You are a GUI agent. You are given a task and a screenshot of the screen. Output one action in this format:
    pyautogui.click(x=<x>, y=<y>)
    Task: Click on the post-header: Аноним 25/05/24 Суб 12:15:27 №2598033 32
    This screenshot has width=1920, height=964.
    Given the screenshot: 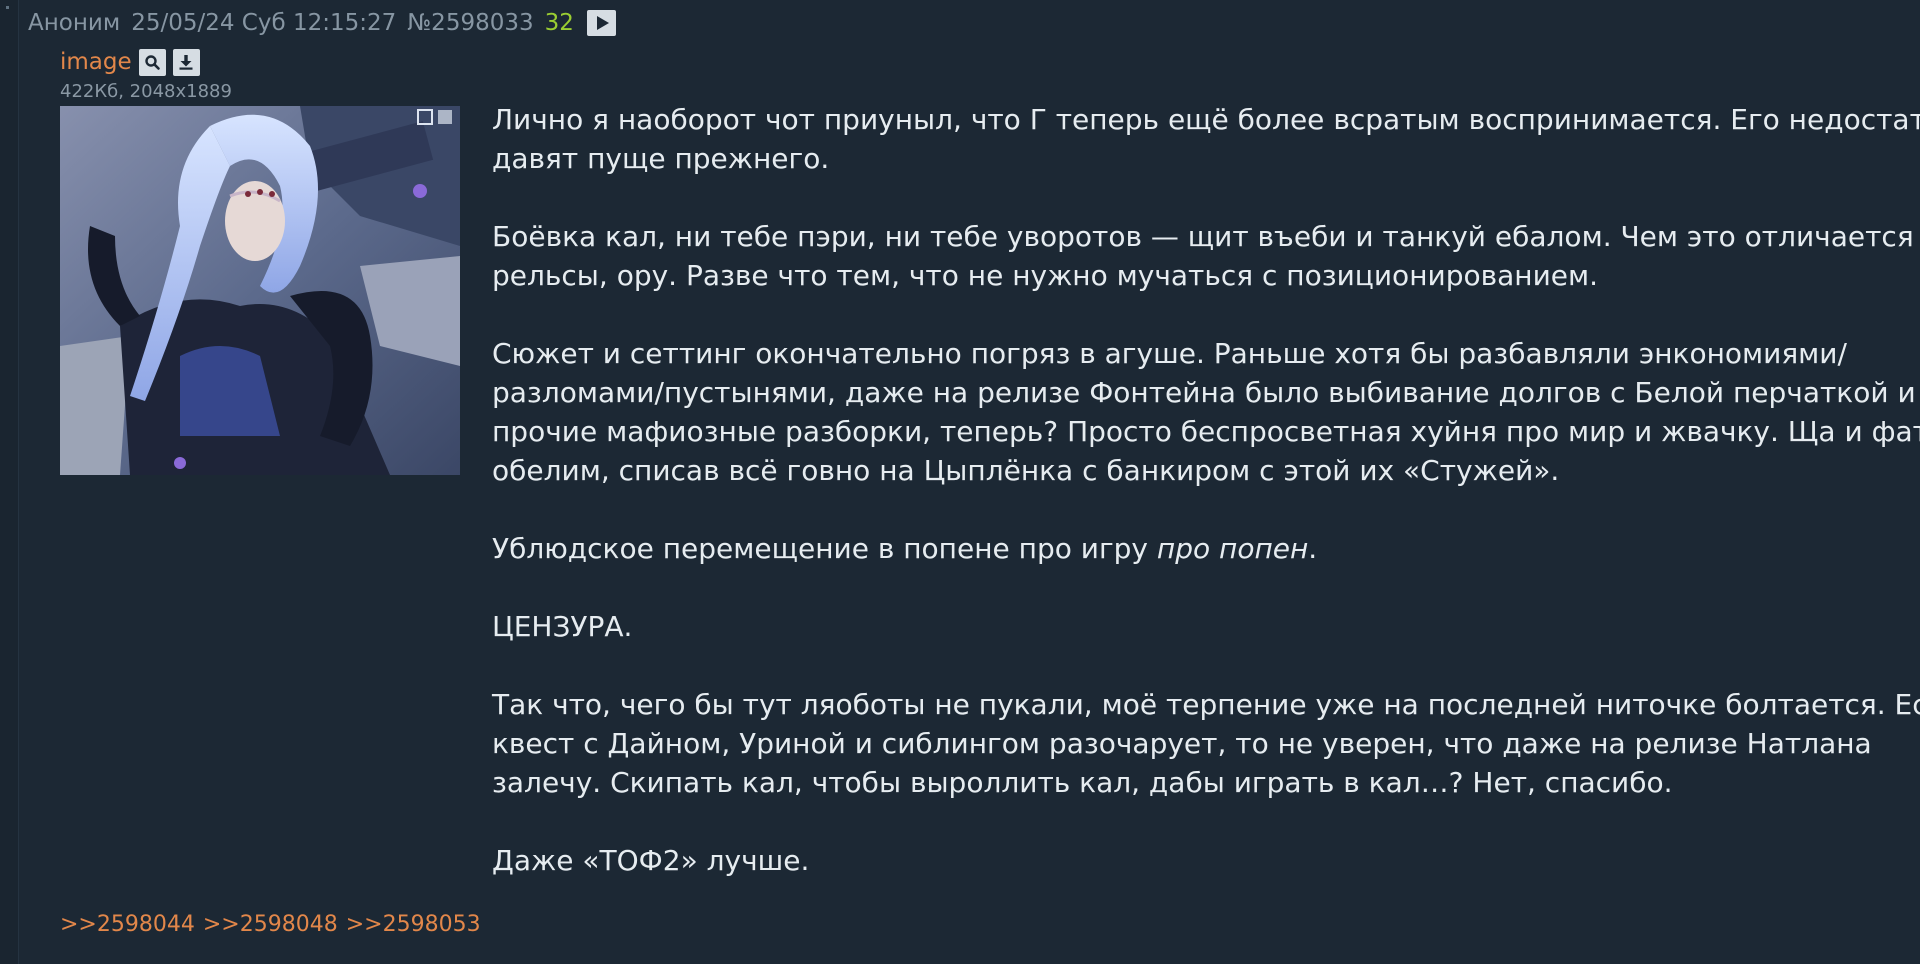 What is the action you would take?
    pyautogui.click(x=322, y=23)
    